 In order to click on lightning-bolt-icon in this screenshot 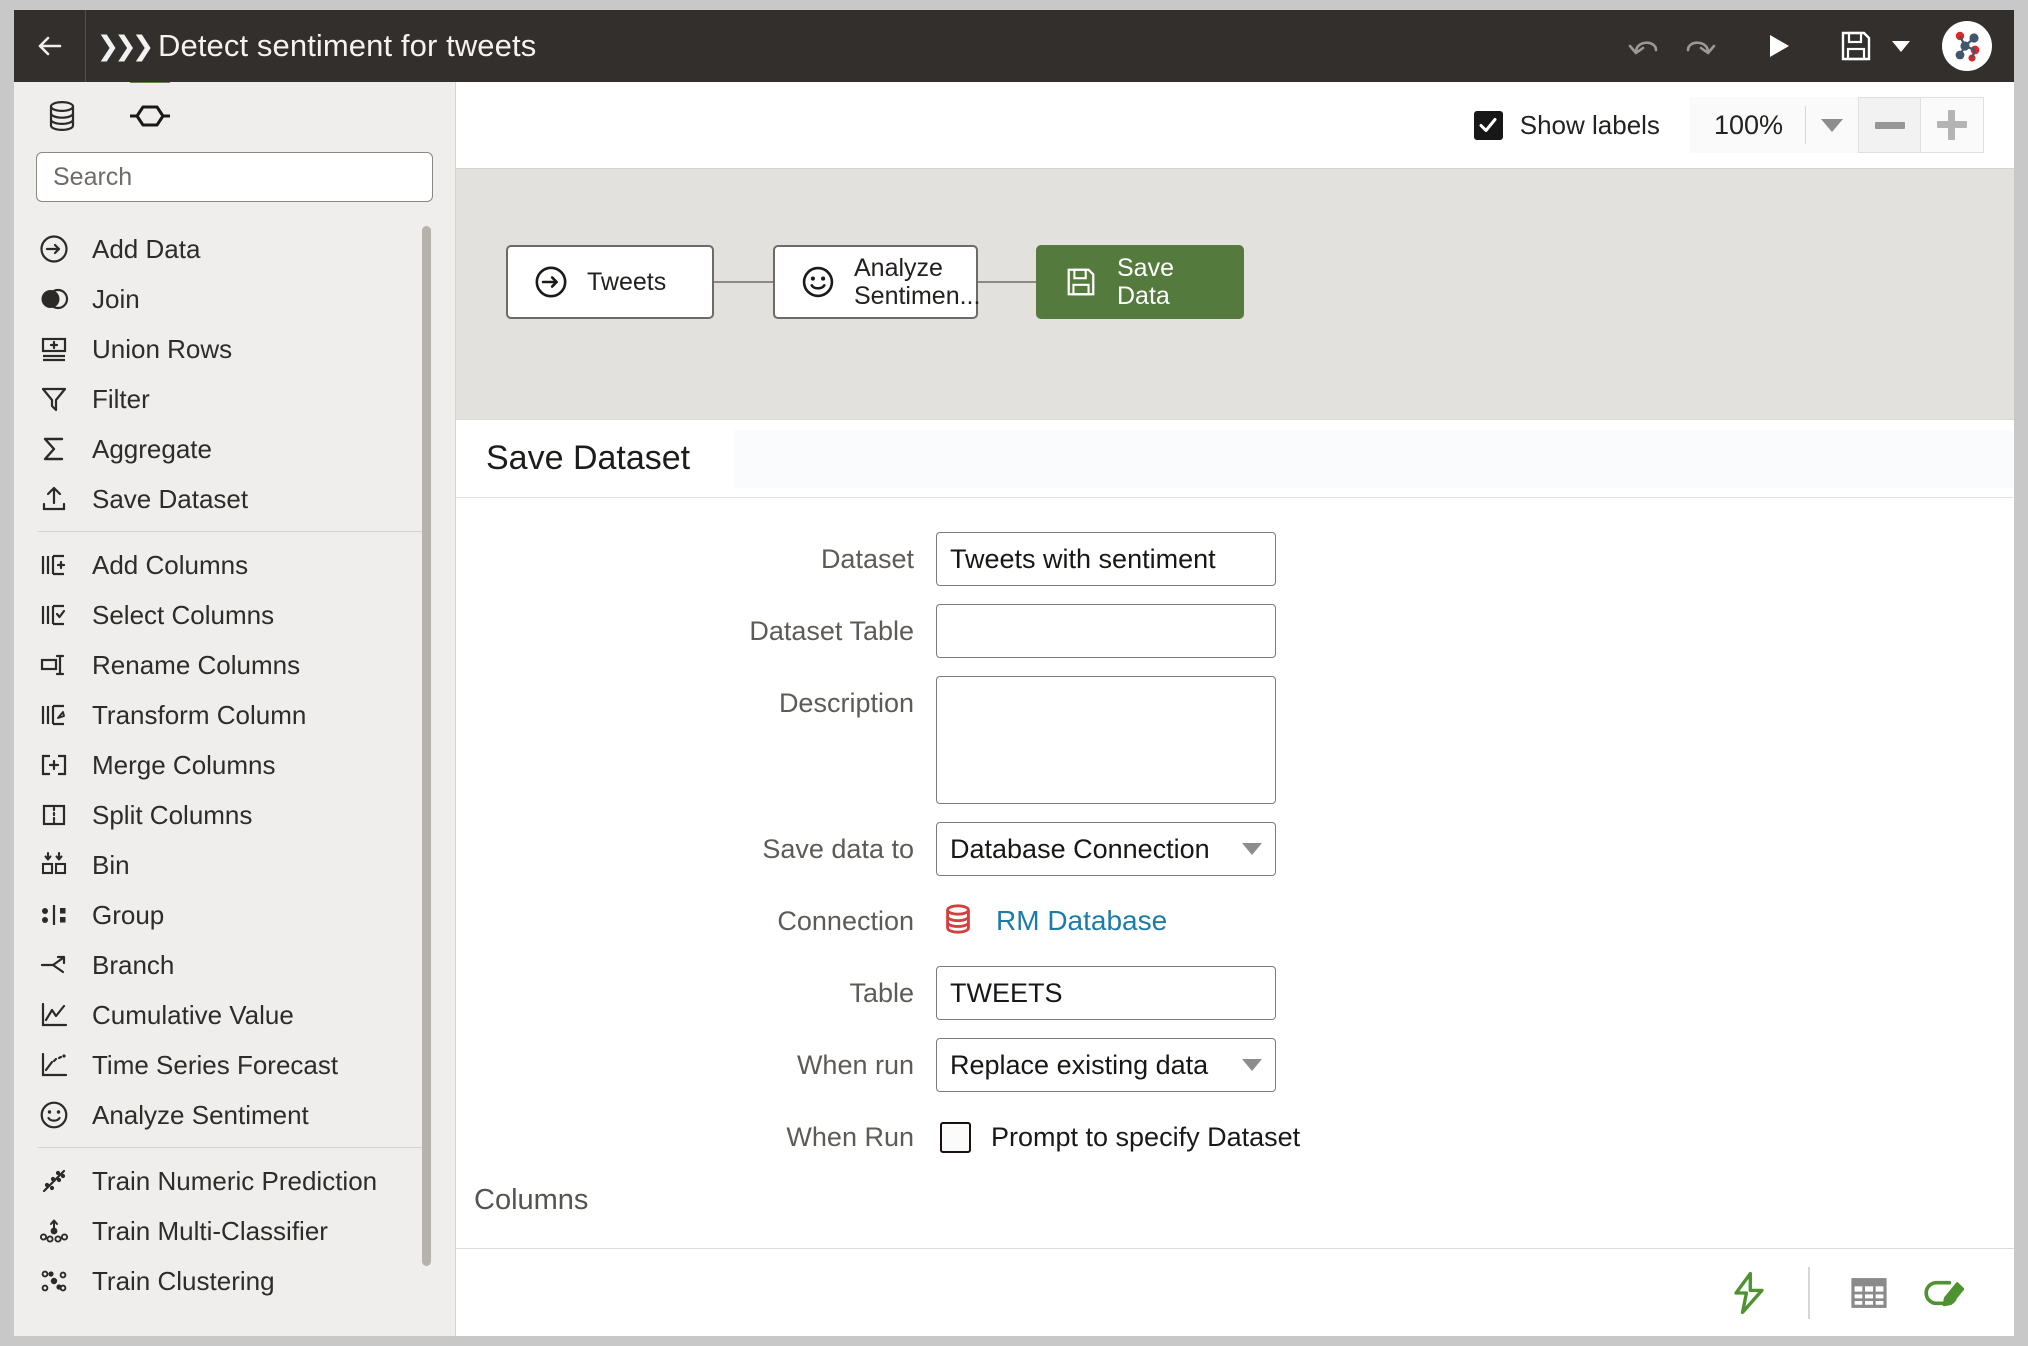, I will do `click(1749, 1293)`.